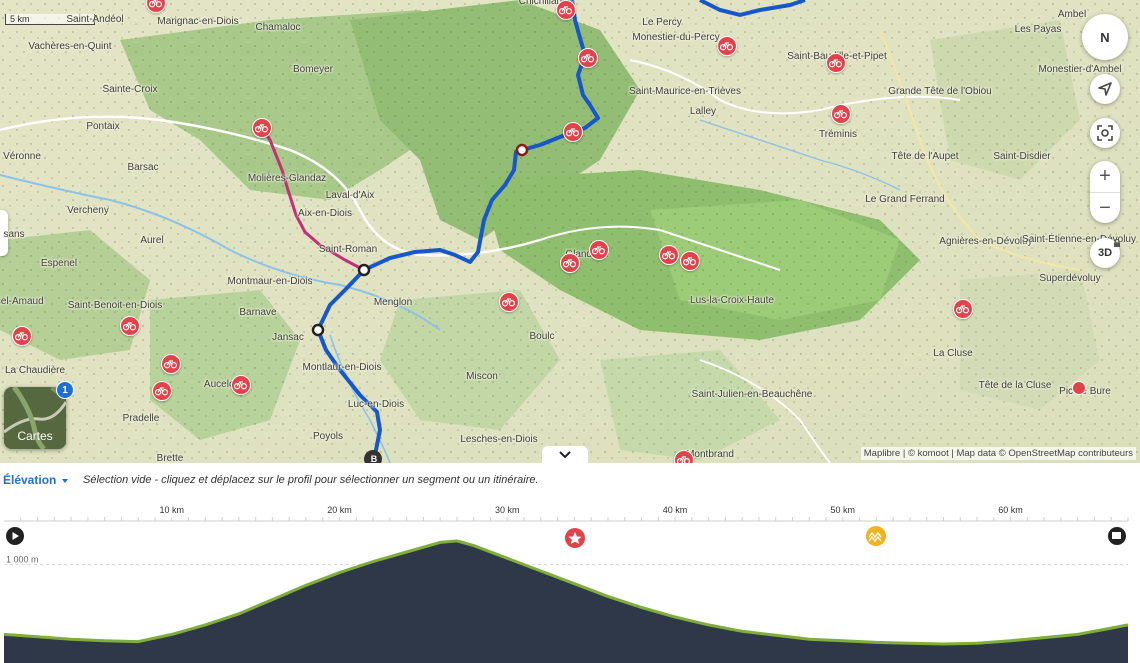  I want to click on place-label: Ambel, so click(1072, 14).